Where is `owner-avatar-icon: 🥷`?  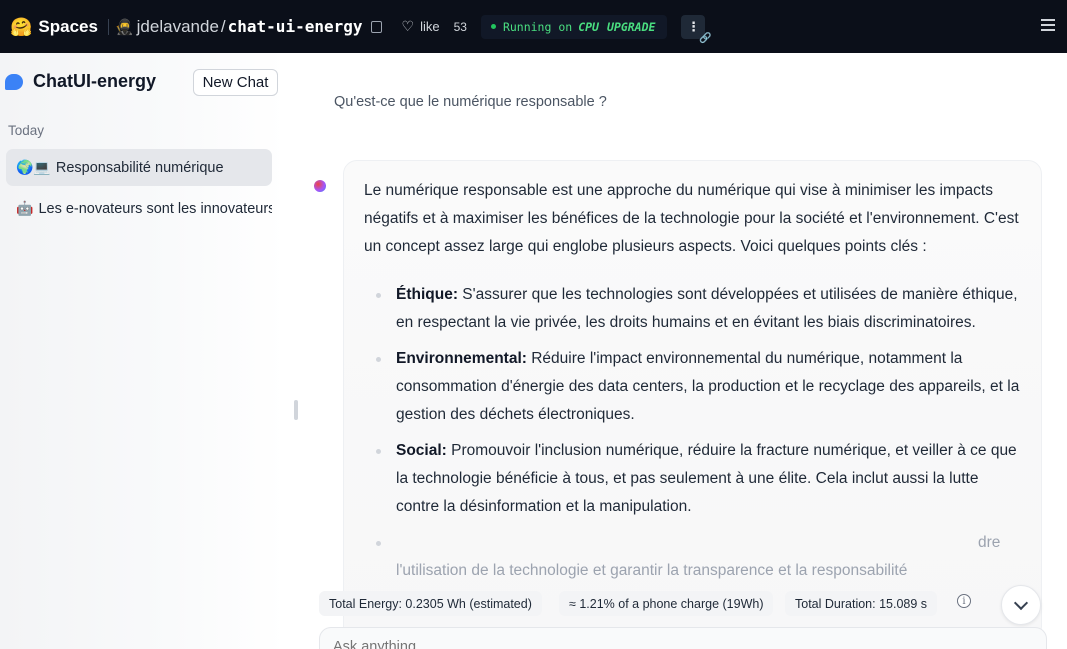 owner-avatar-icon: 🥷 is located at coordinates (124, 27).